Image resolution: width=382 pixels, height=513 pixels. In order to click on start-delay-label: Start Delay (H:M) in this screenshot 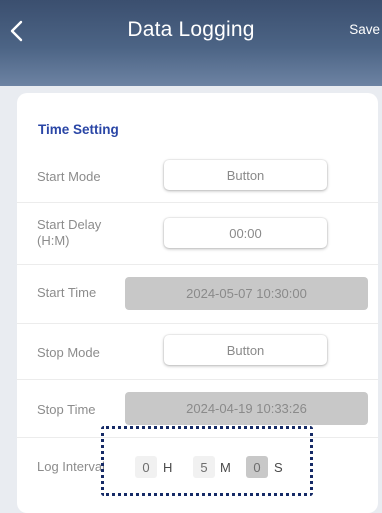, I will do `click(69, 233)`.